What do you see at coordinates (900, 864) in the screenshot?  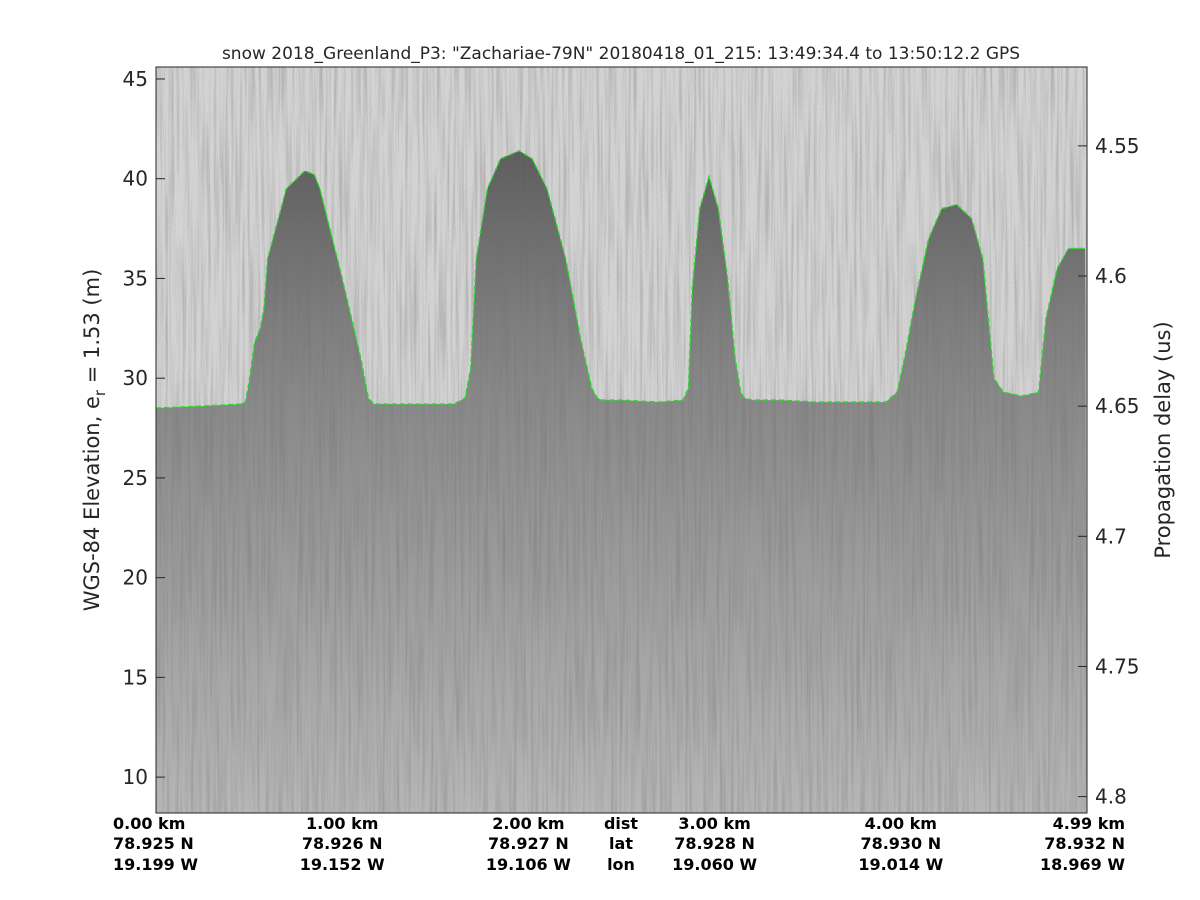 I see `x-tick-lon-label: 19.014 W` at bounding box center [900, 864].